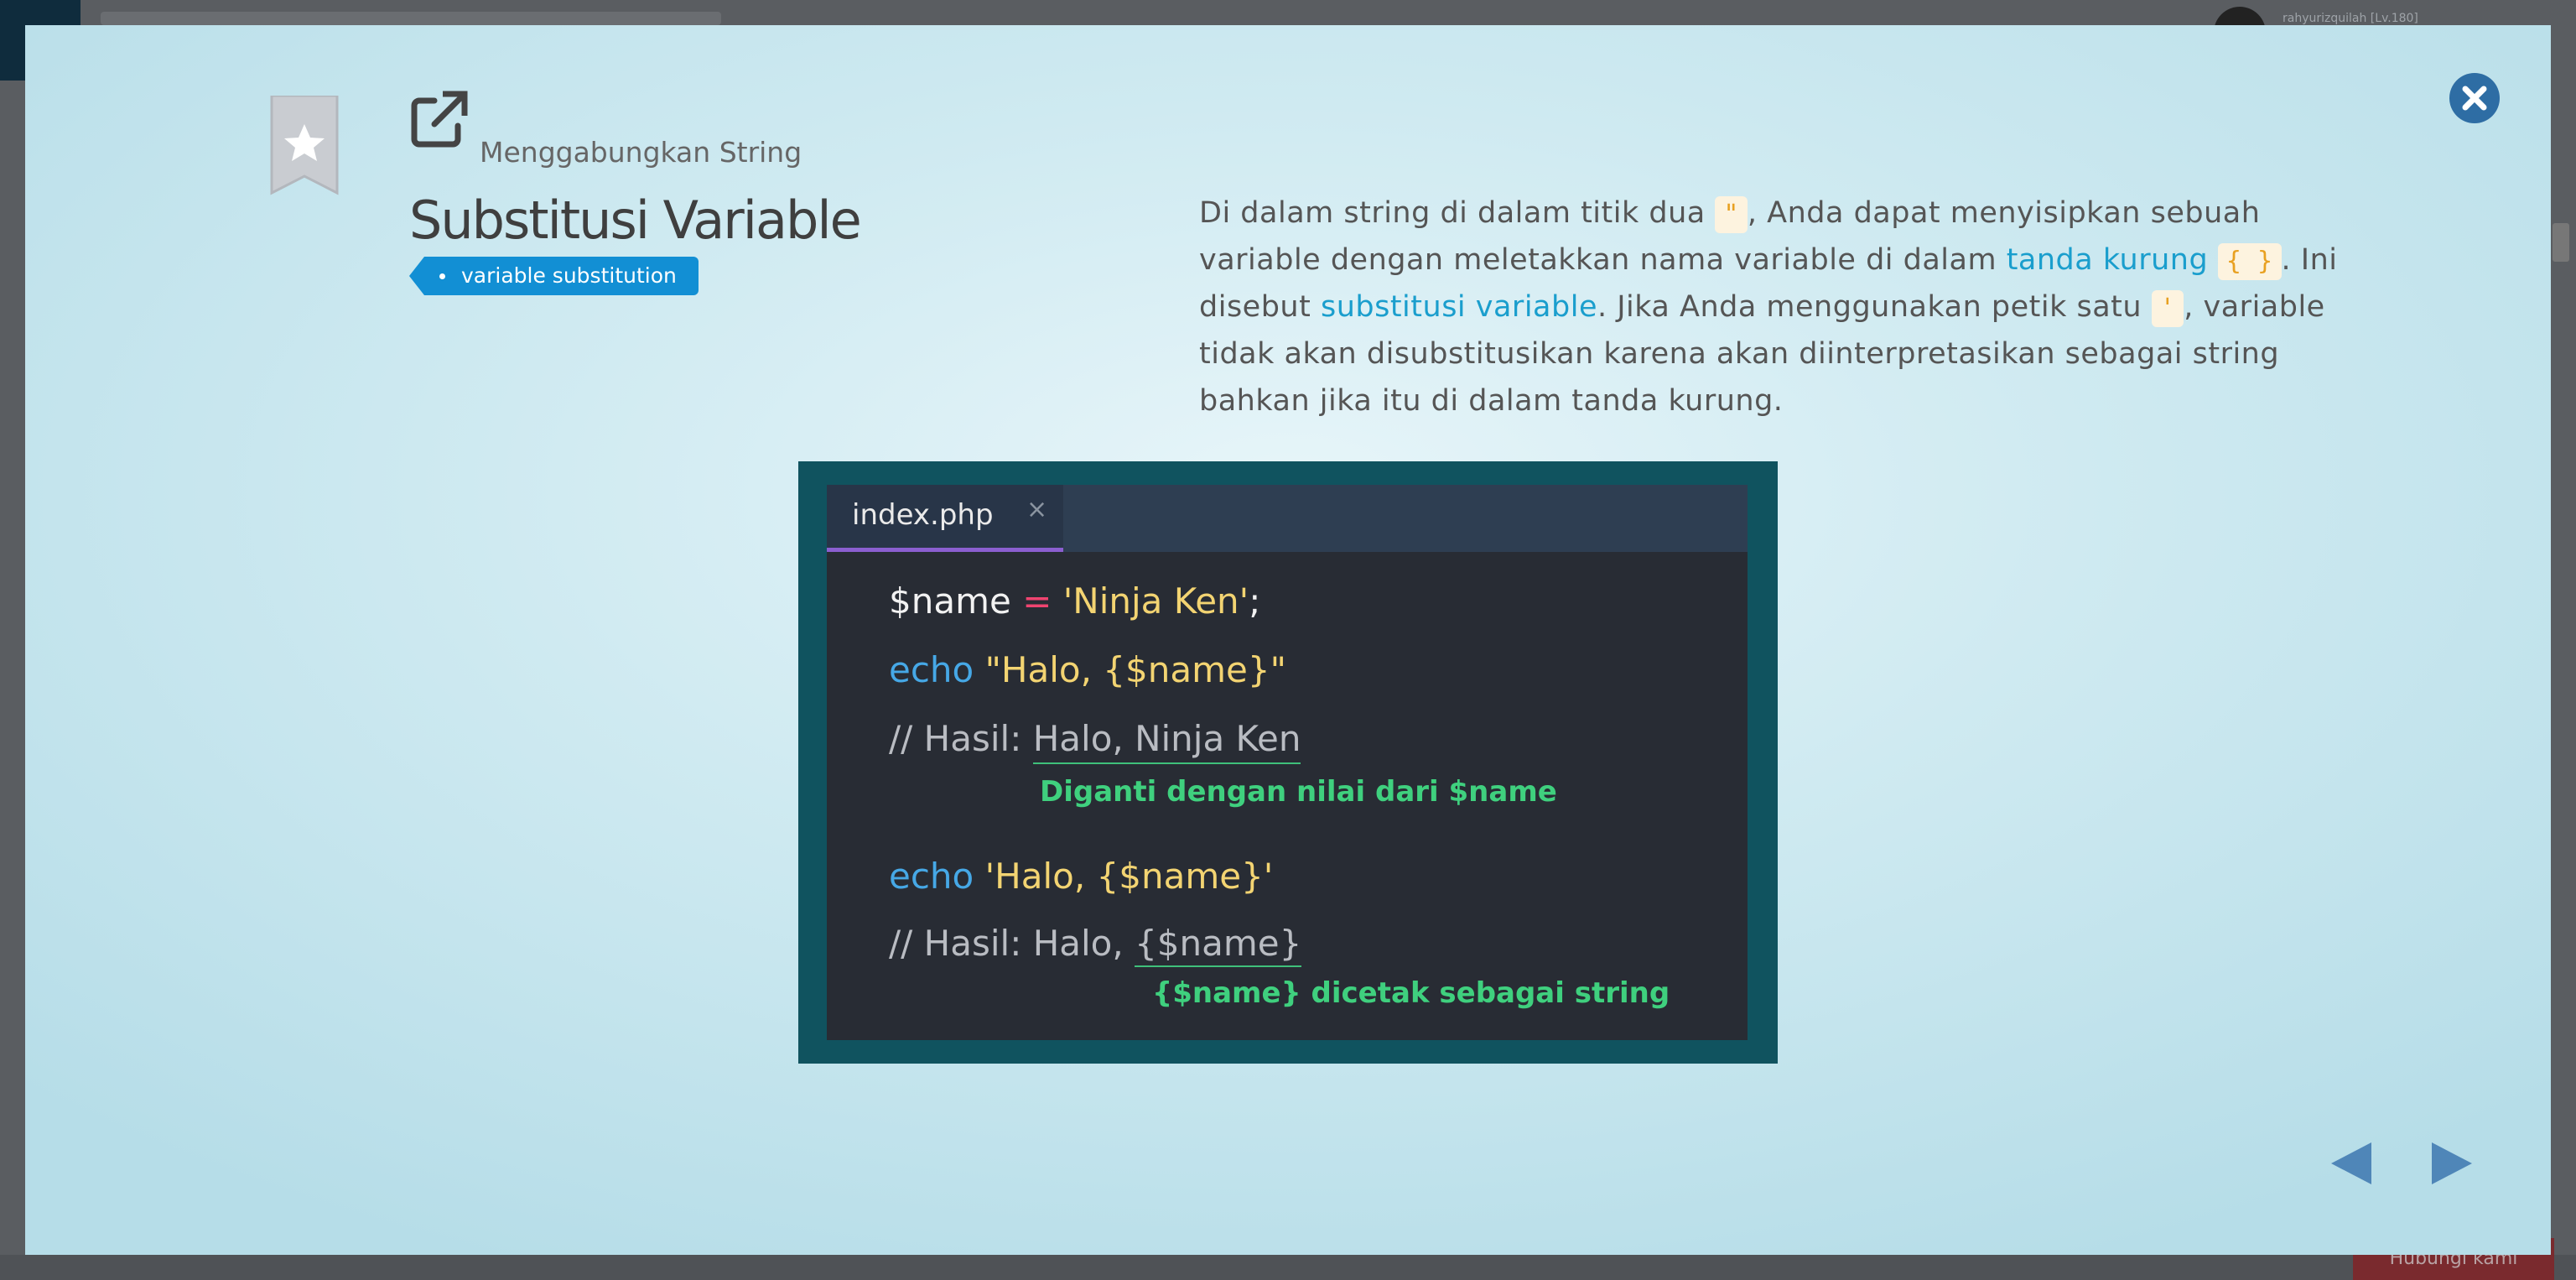 The height and width of the screenshot is (1280, 2576). What do you see at coordinates (1298, 792) in the screenshot?
I see `annotation-note-1: Diganti dengan nilai dari $name` at bounding box center [1298, 792].